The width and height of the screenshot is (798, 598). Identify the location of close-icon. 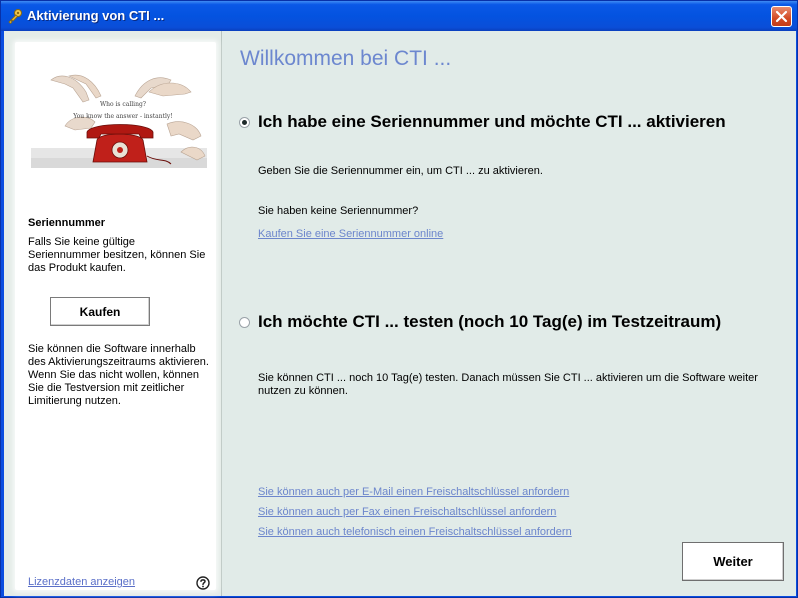
(781, 16).